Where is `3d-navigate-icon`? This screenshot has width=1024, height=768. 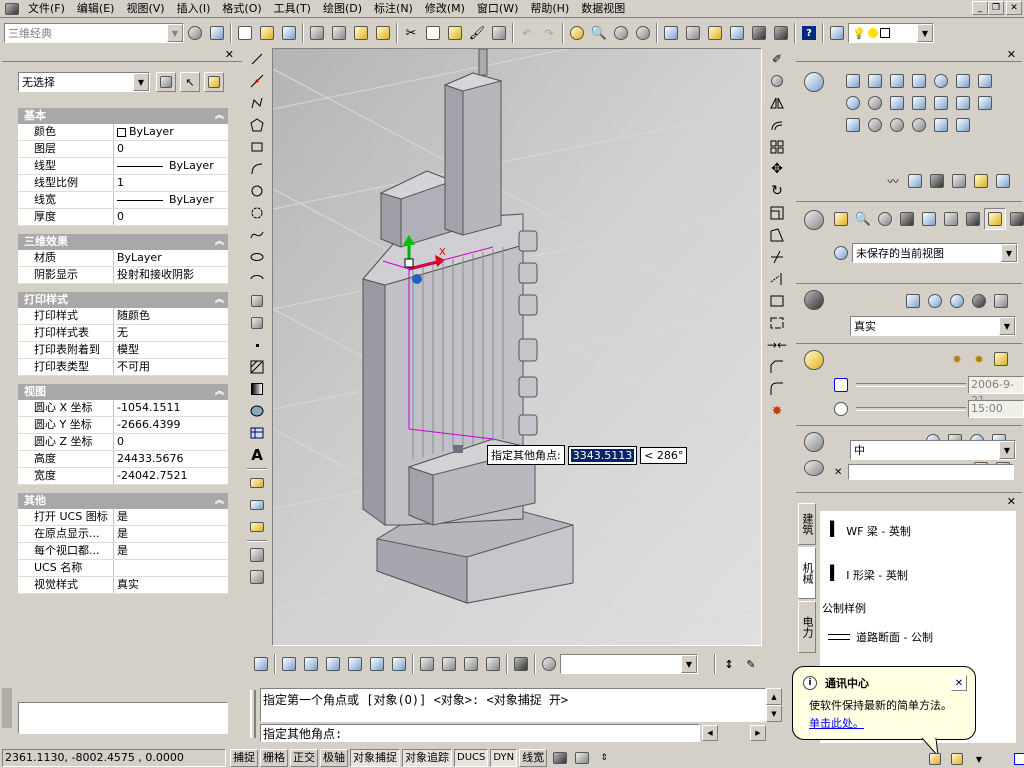
3d-navigate-icon is located at coordinates (814, 220).